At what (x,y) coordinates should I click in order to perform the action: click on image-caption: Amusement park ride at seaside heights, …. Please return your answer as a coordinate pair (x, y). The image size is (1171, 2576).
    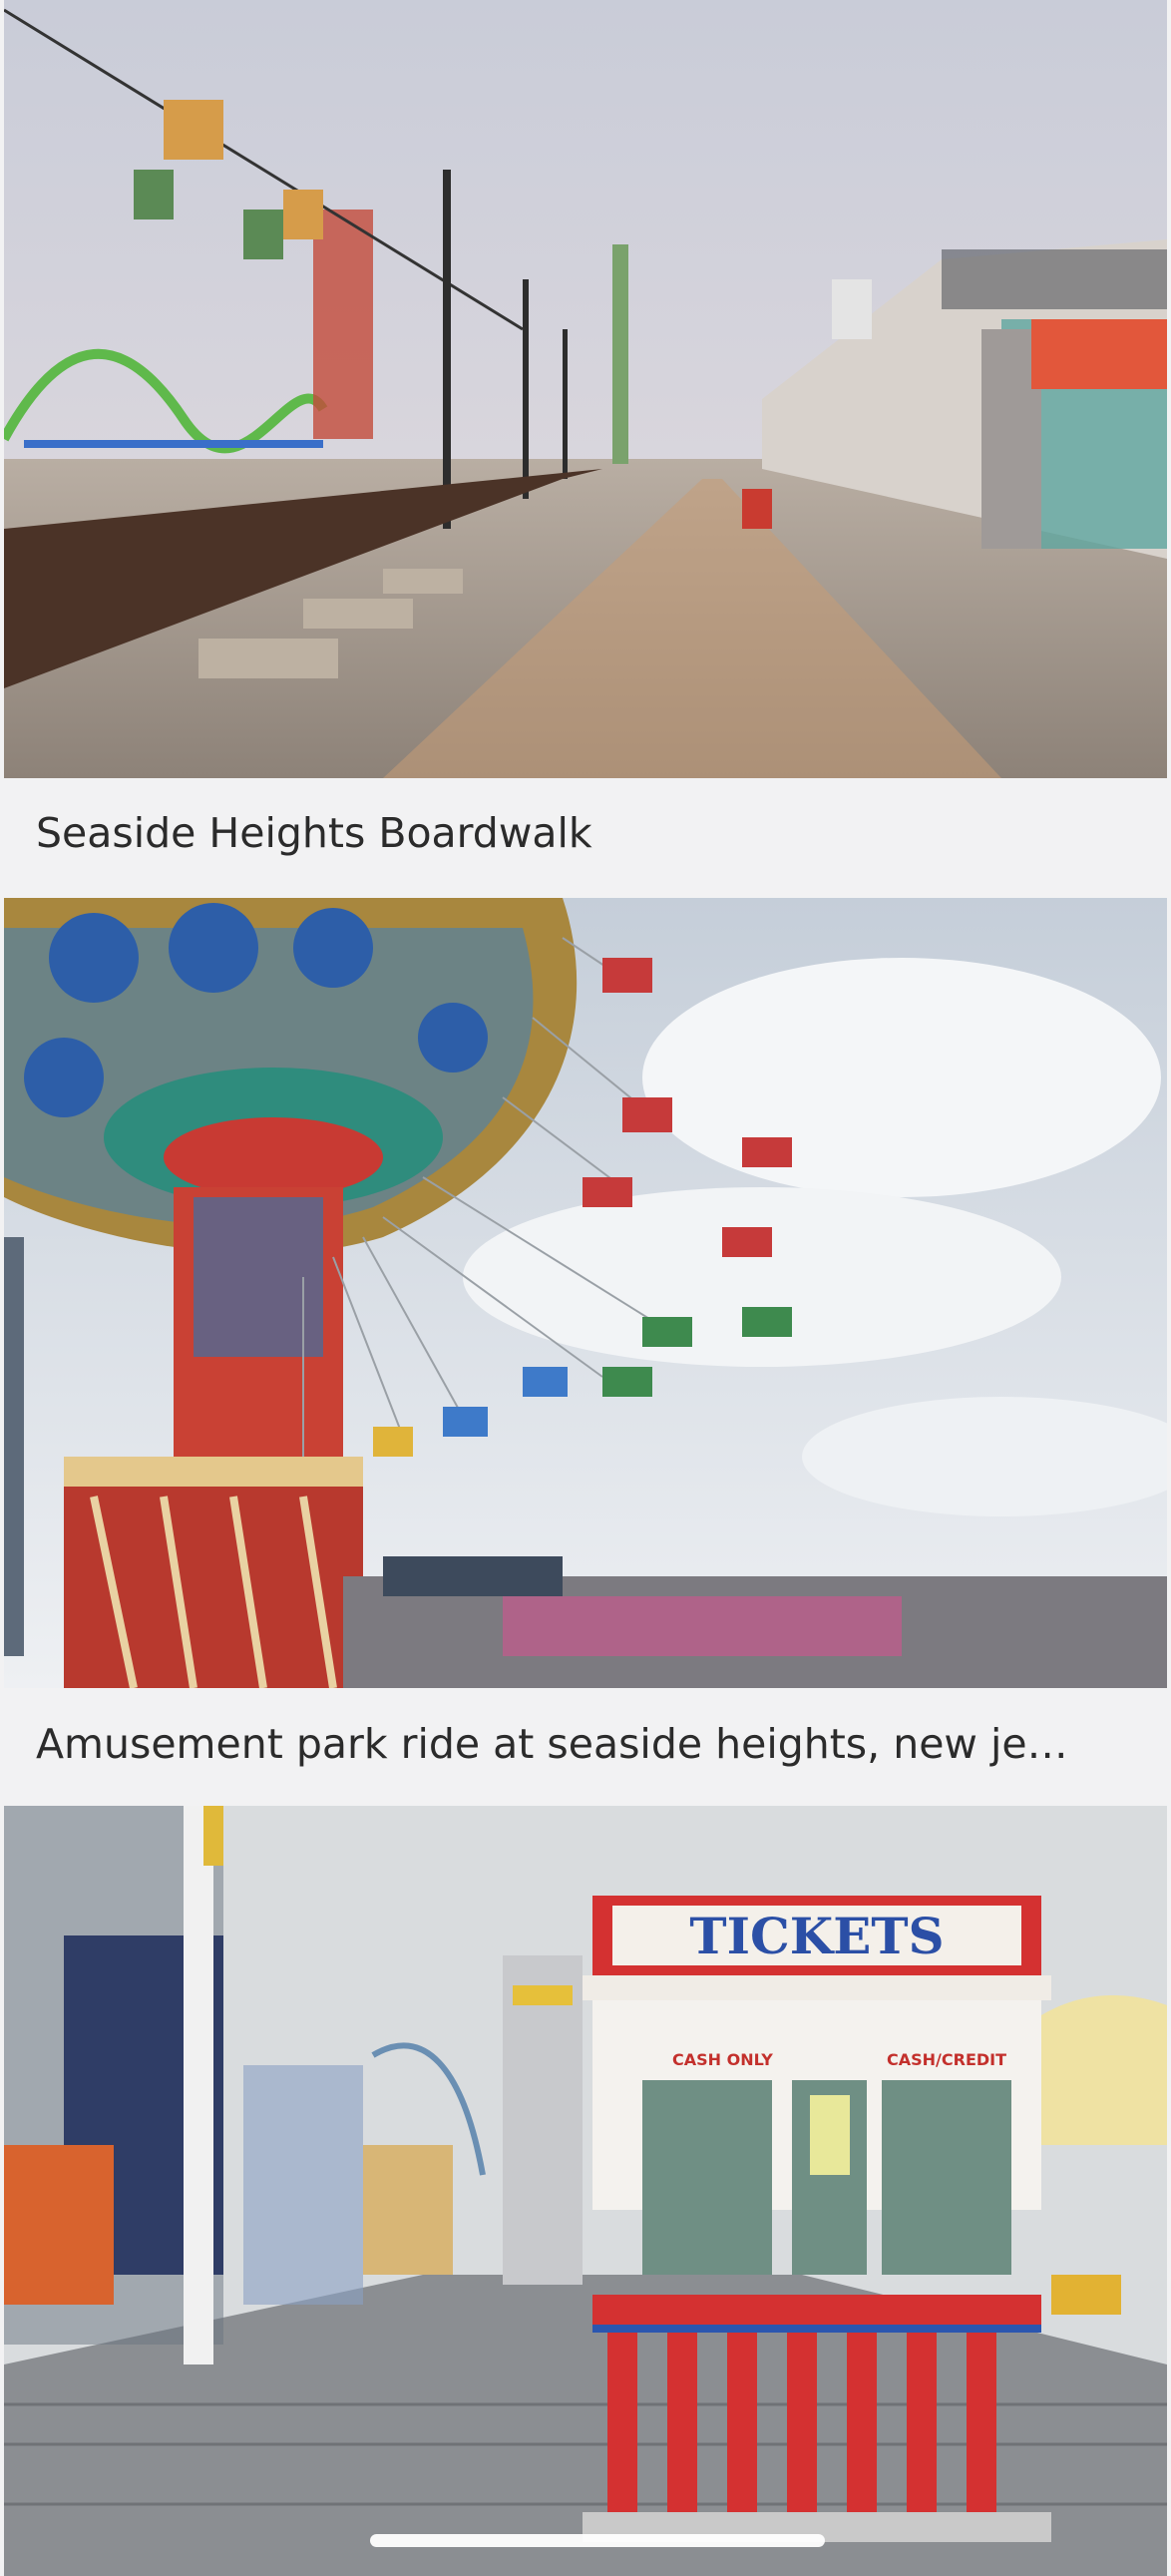
    Looking at the image, I should click on (552, 1744).